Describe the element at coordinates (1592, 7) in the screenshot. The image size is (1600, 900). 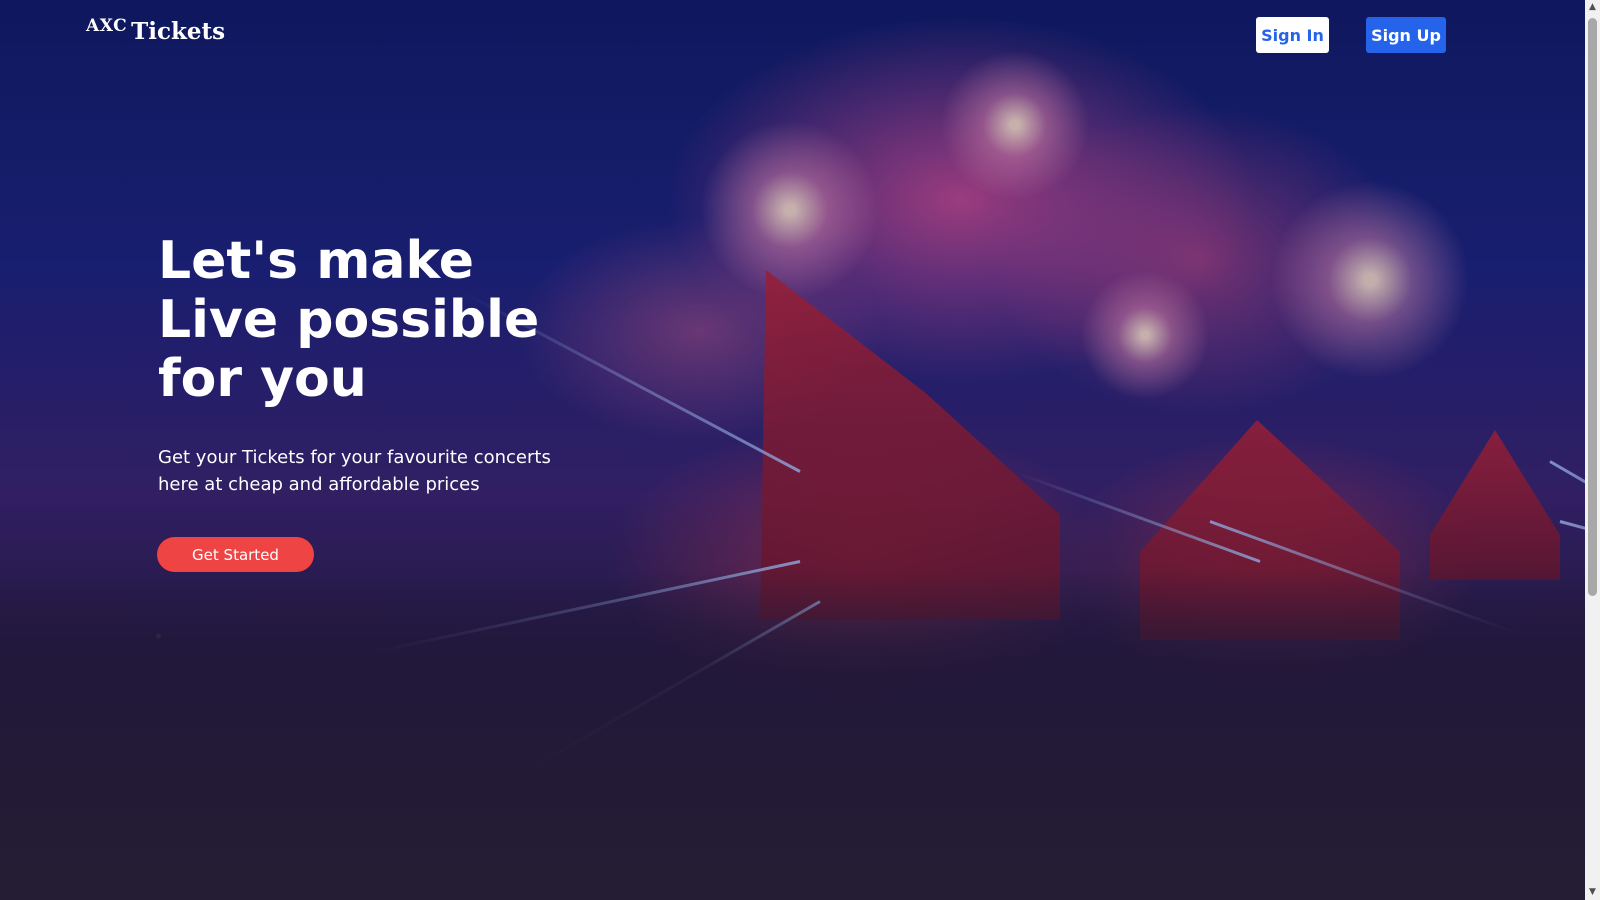
I see `triangle-up-icon: ▲` at that location.